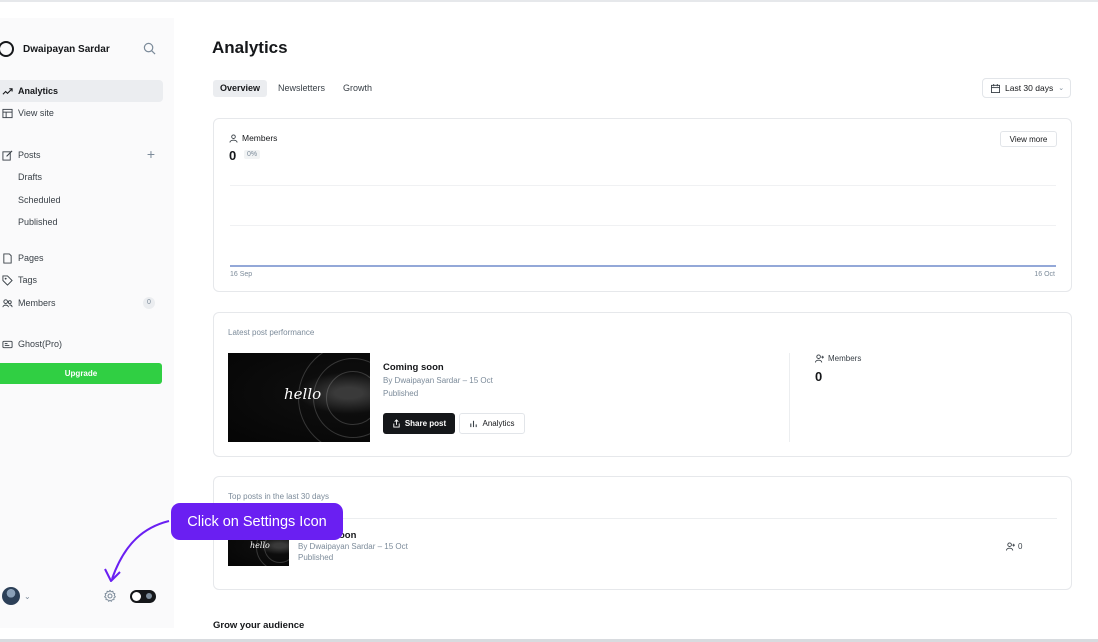 The image size is (1098, 642). Describe the element at coordinates (31, 258) in the screenshot. I see `sidebar-item-label: Pages` at that location.